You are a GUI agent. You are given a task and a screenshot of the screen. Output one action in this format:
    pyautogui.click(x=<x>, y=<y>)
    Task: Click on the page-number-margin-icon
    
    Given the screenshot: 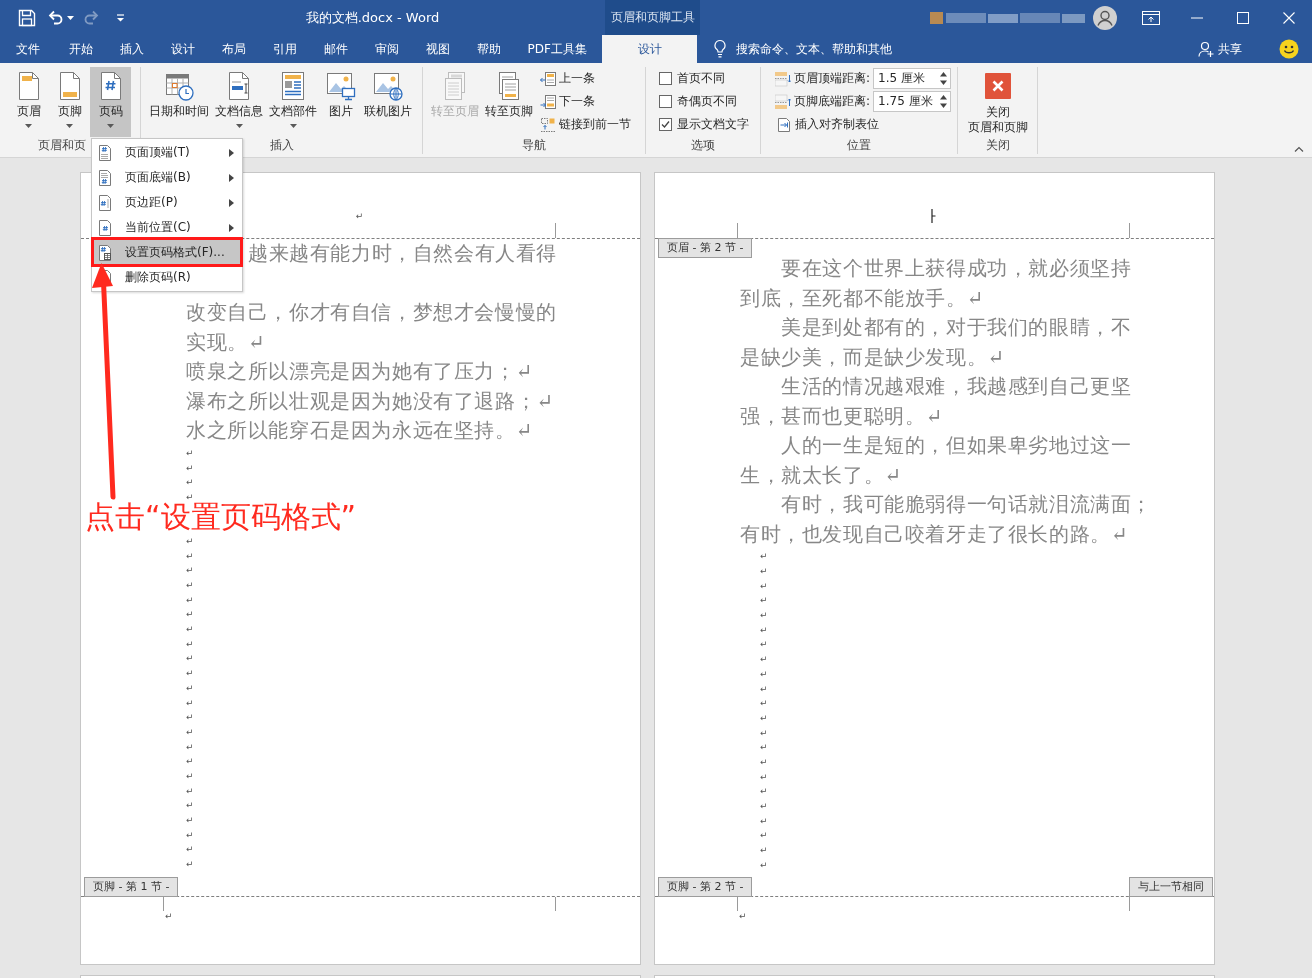 What is the action you would take?
    pyautogui.click(x=105, y=202)
    